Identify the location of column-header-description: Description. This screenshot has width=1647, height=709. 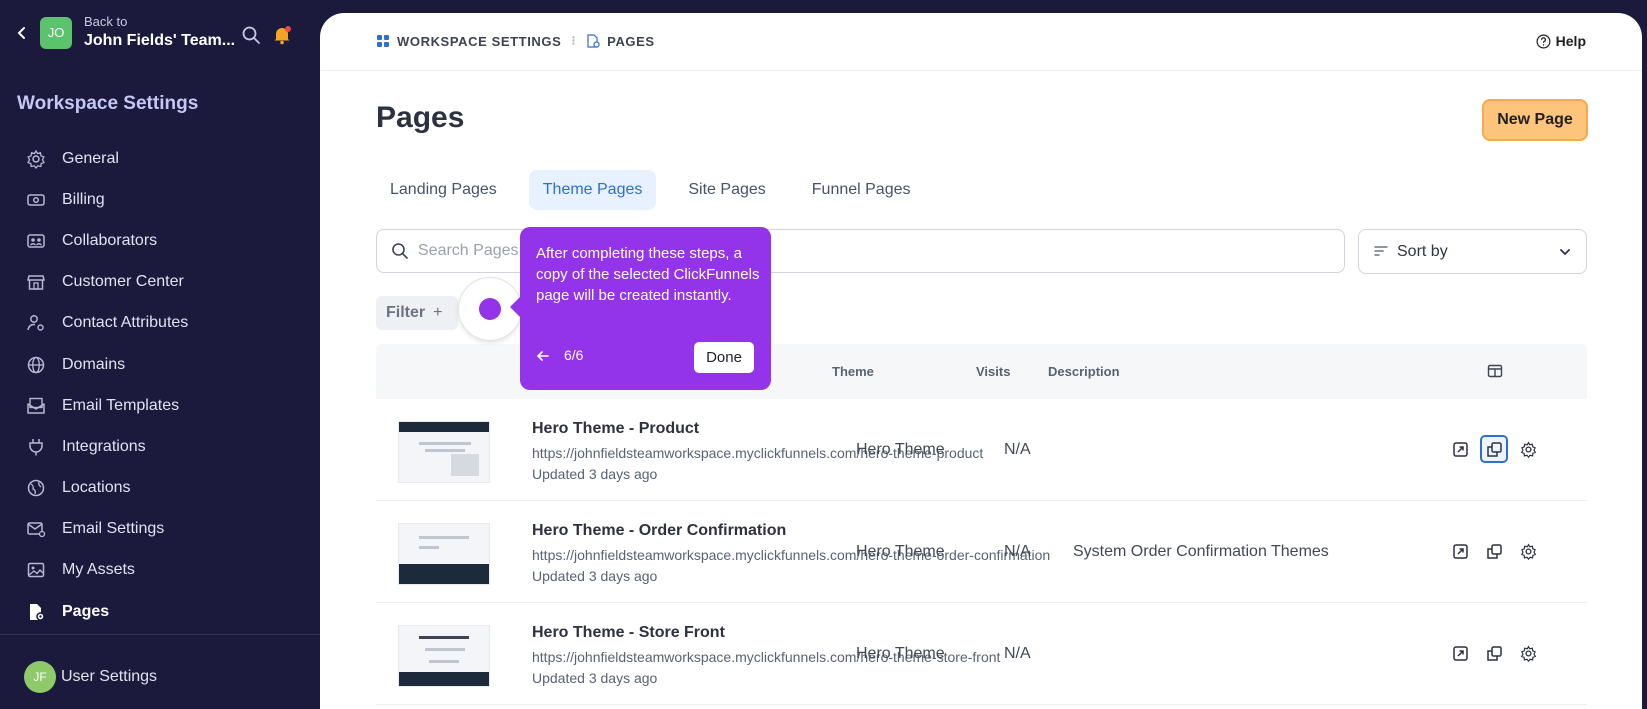
(1084, 371).